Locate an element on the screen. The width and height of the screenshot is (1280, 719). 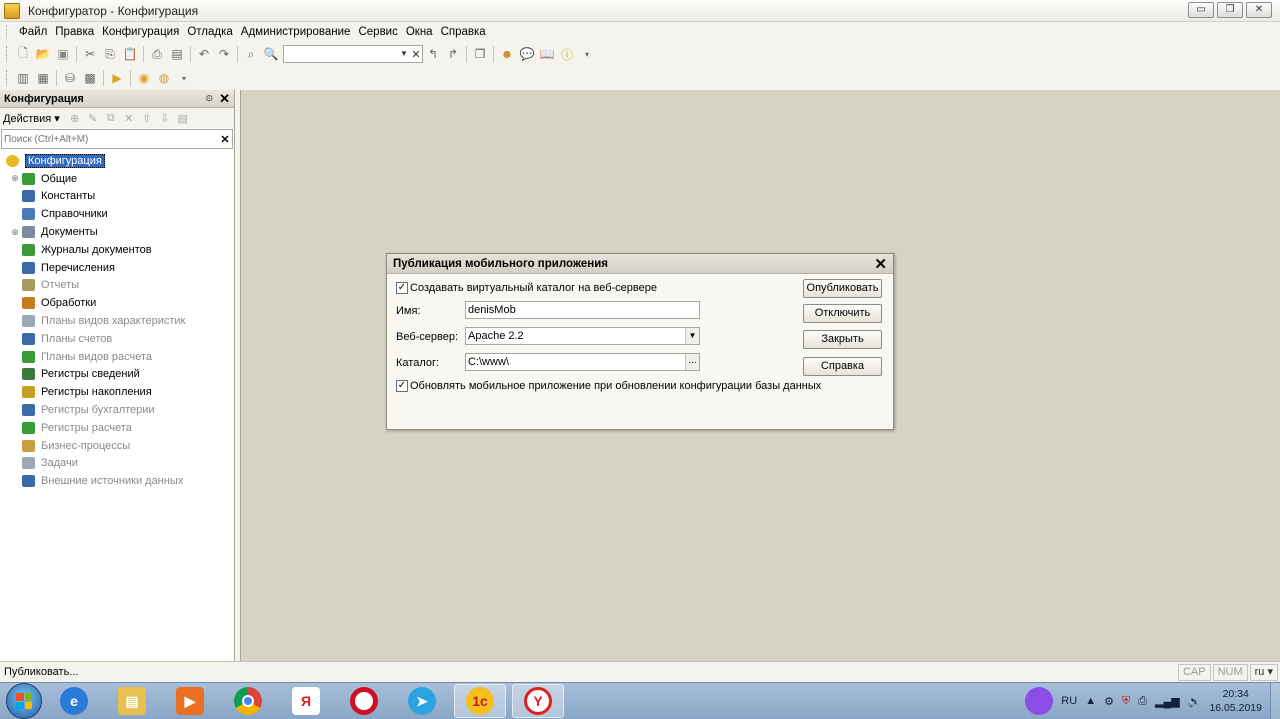
taskbar-yandex: Я is located at coordinates (306, 701).